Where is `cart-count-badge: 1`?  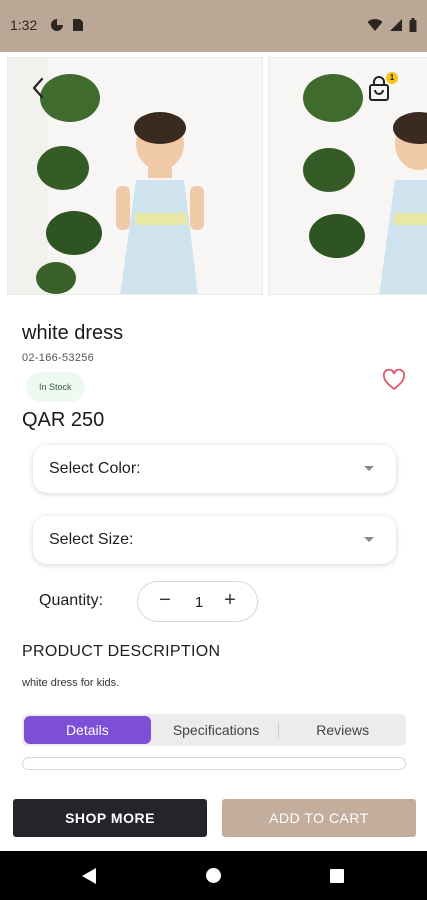 cart-count-badge: 1 is located at coordinates (392, 78).